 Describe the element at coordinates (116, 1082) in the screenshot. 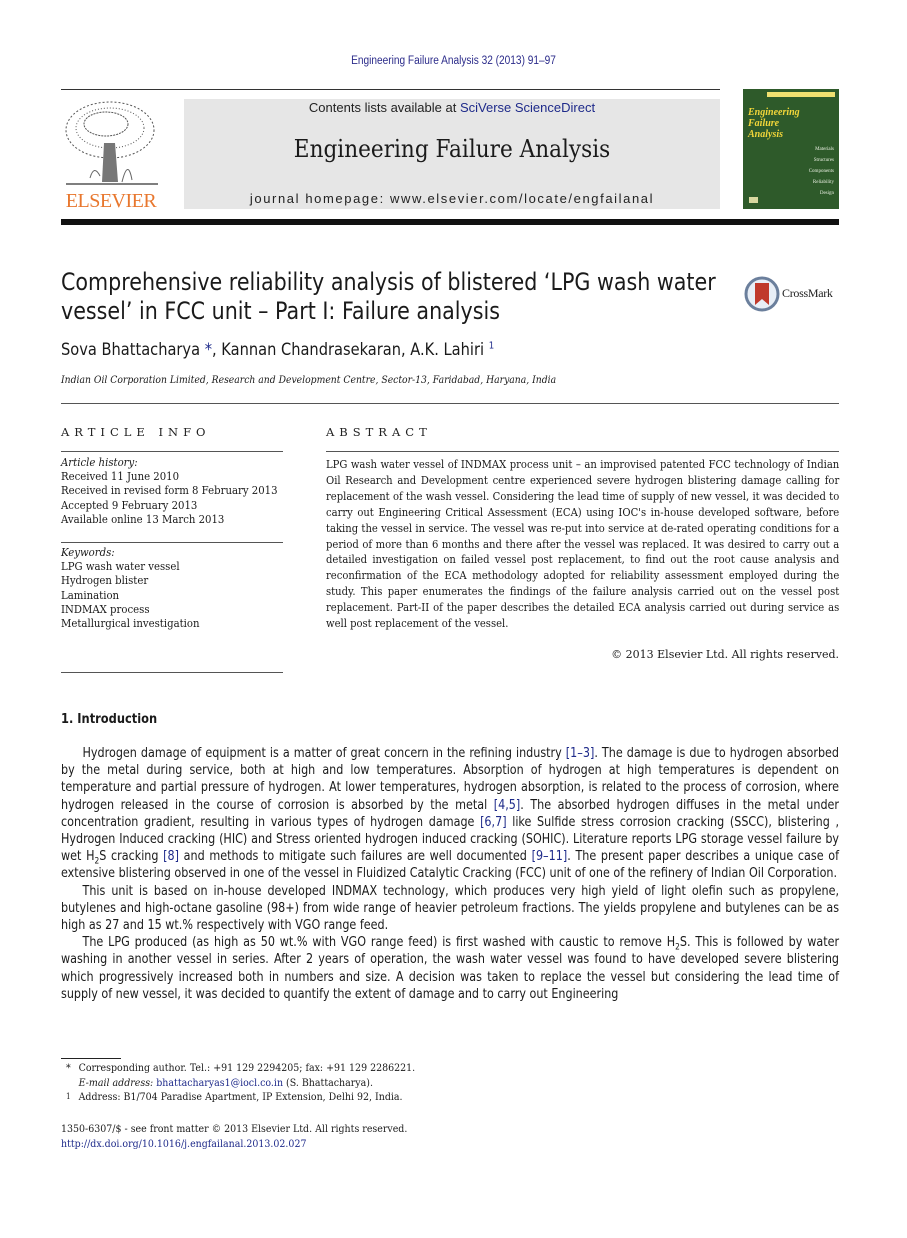

I see `email-label: E-mail address:` at that location.